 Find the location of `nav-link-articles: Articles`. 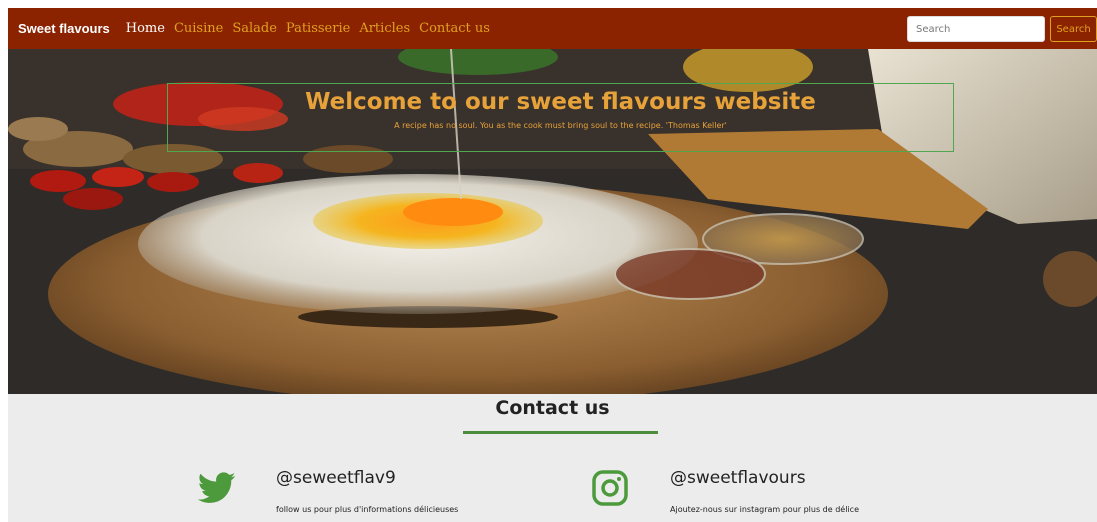

nav-link-articles: Articles is located at coordinates (384, 28).